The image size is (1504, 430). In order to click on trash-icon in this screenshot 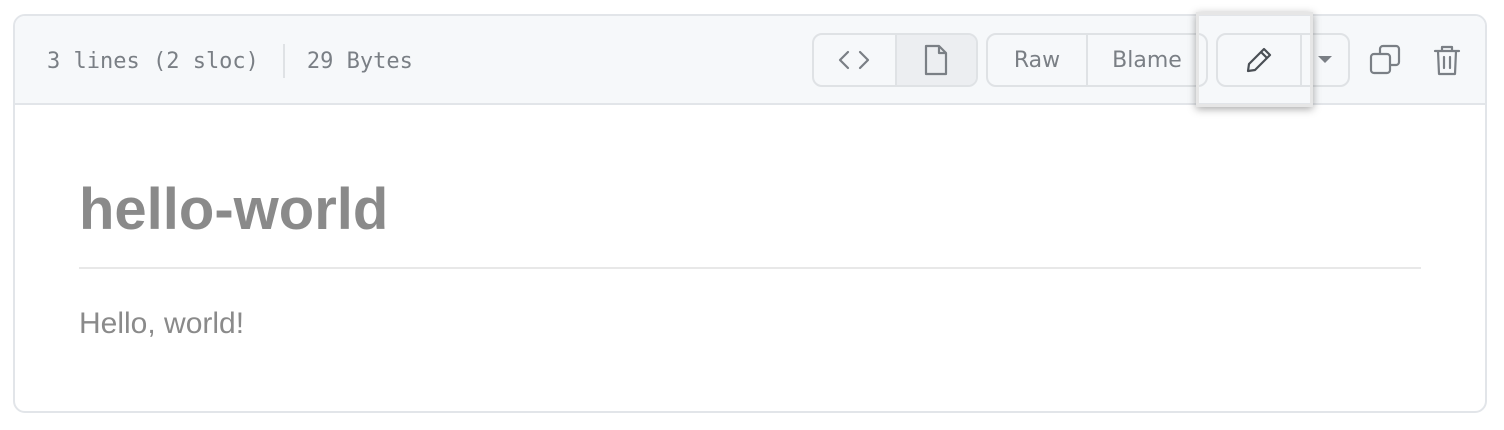, I will do `click(1447, 60)`.